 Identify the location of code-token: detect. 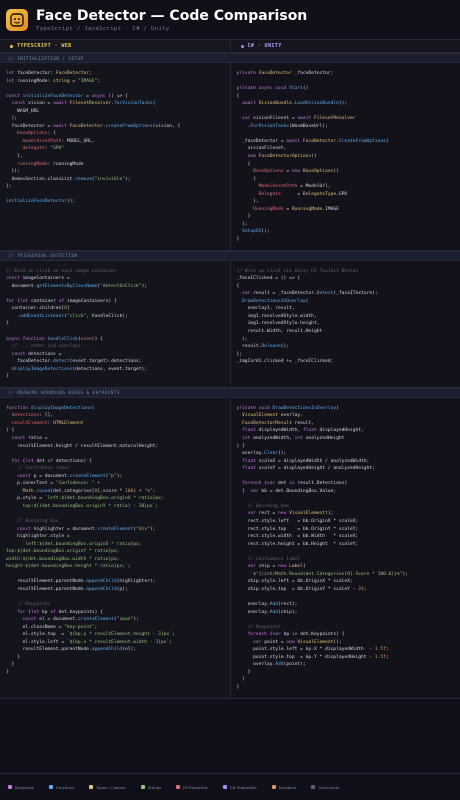
(61, 362).